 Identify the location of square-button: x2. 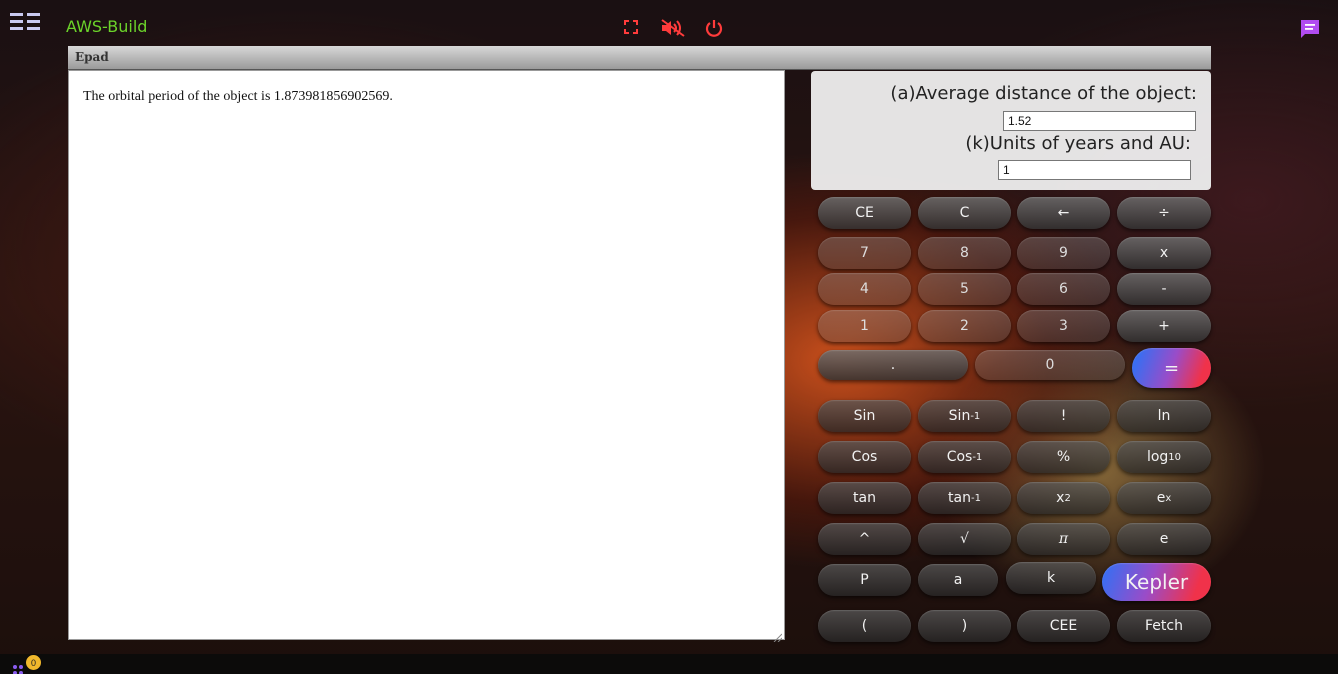
(1063, 498).